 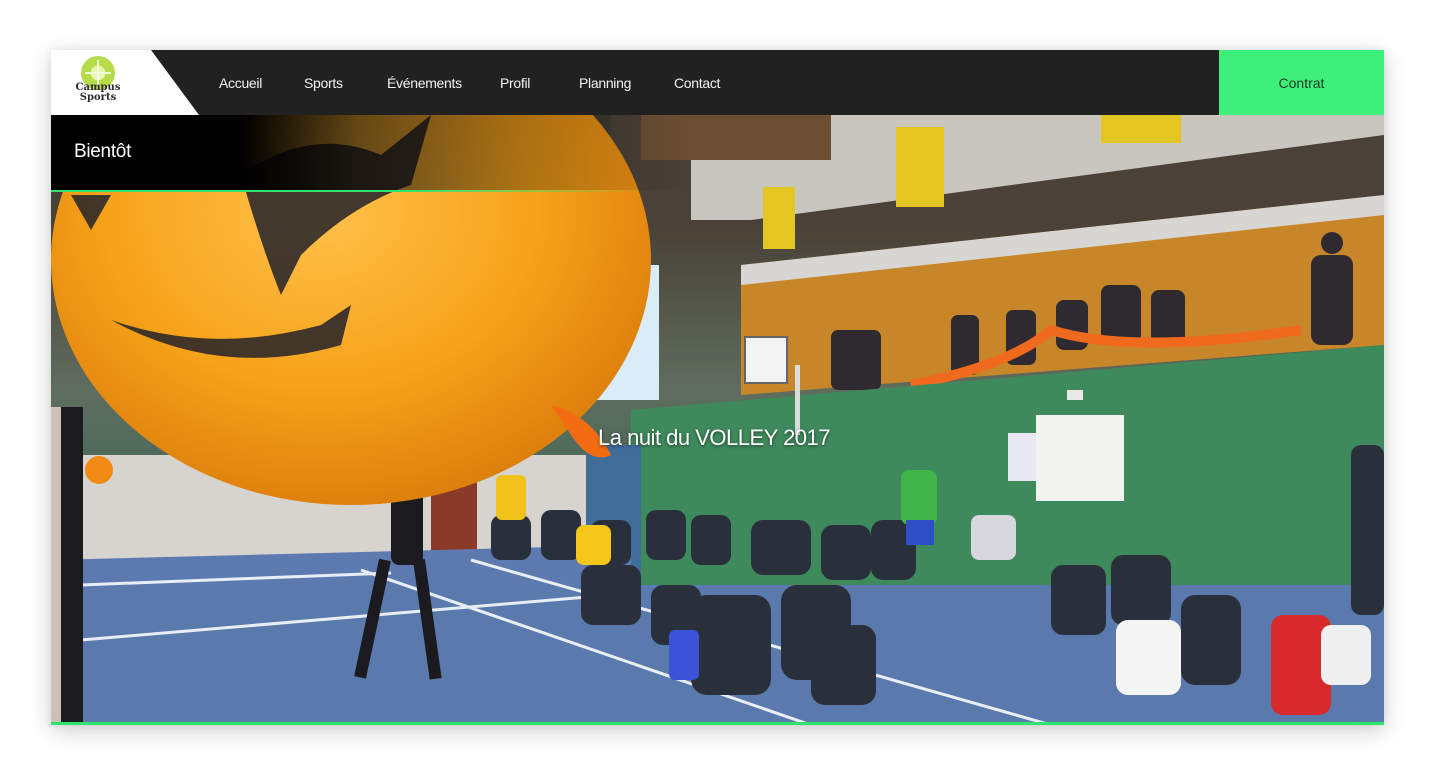 I want to click on nav-item-planning: Planning, so click(x=605, y=83).